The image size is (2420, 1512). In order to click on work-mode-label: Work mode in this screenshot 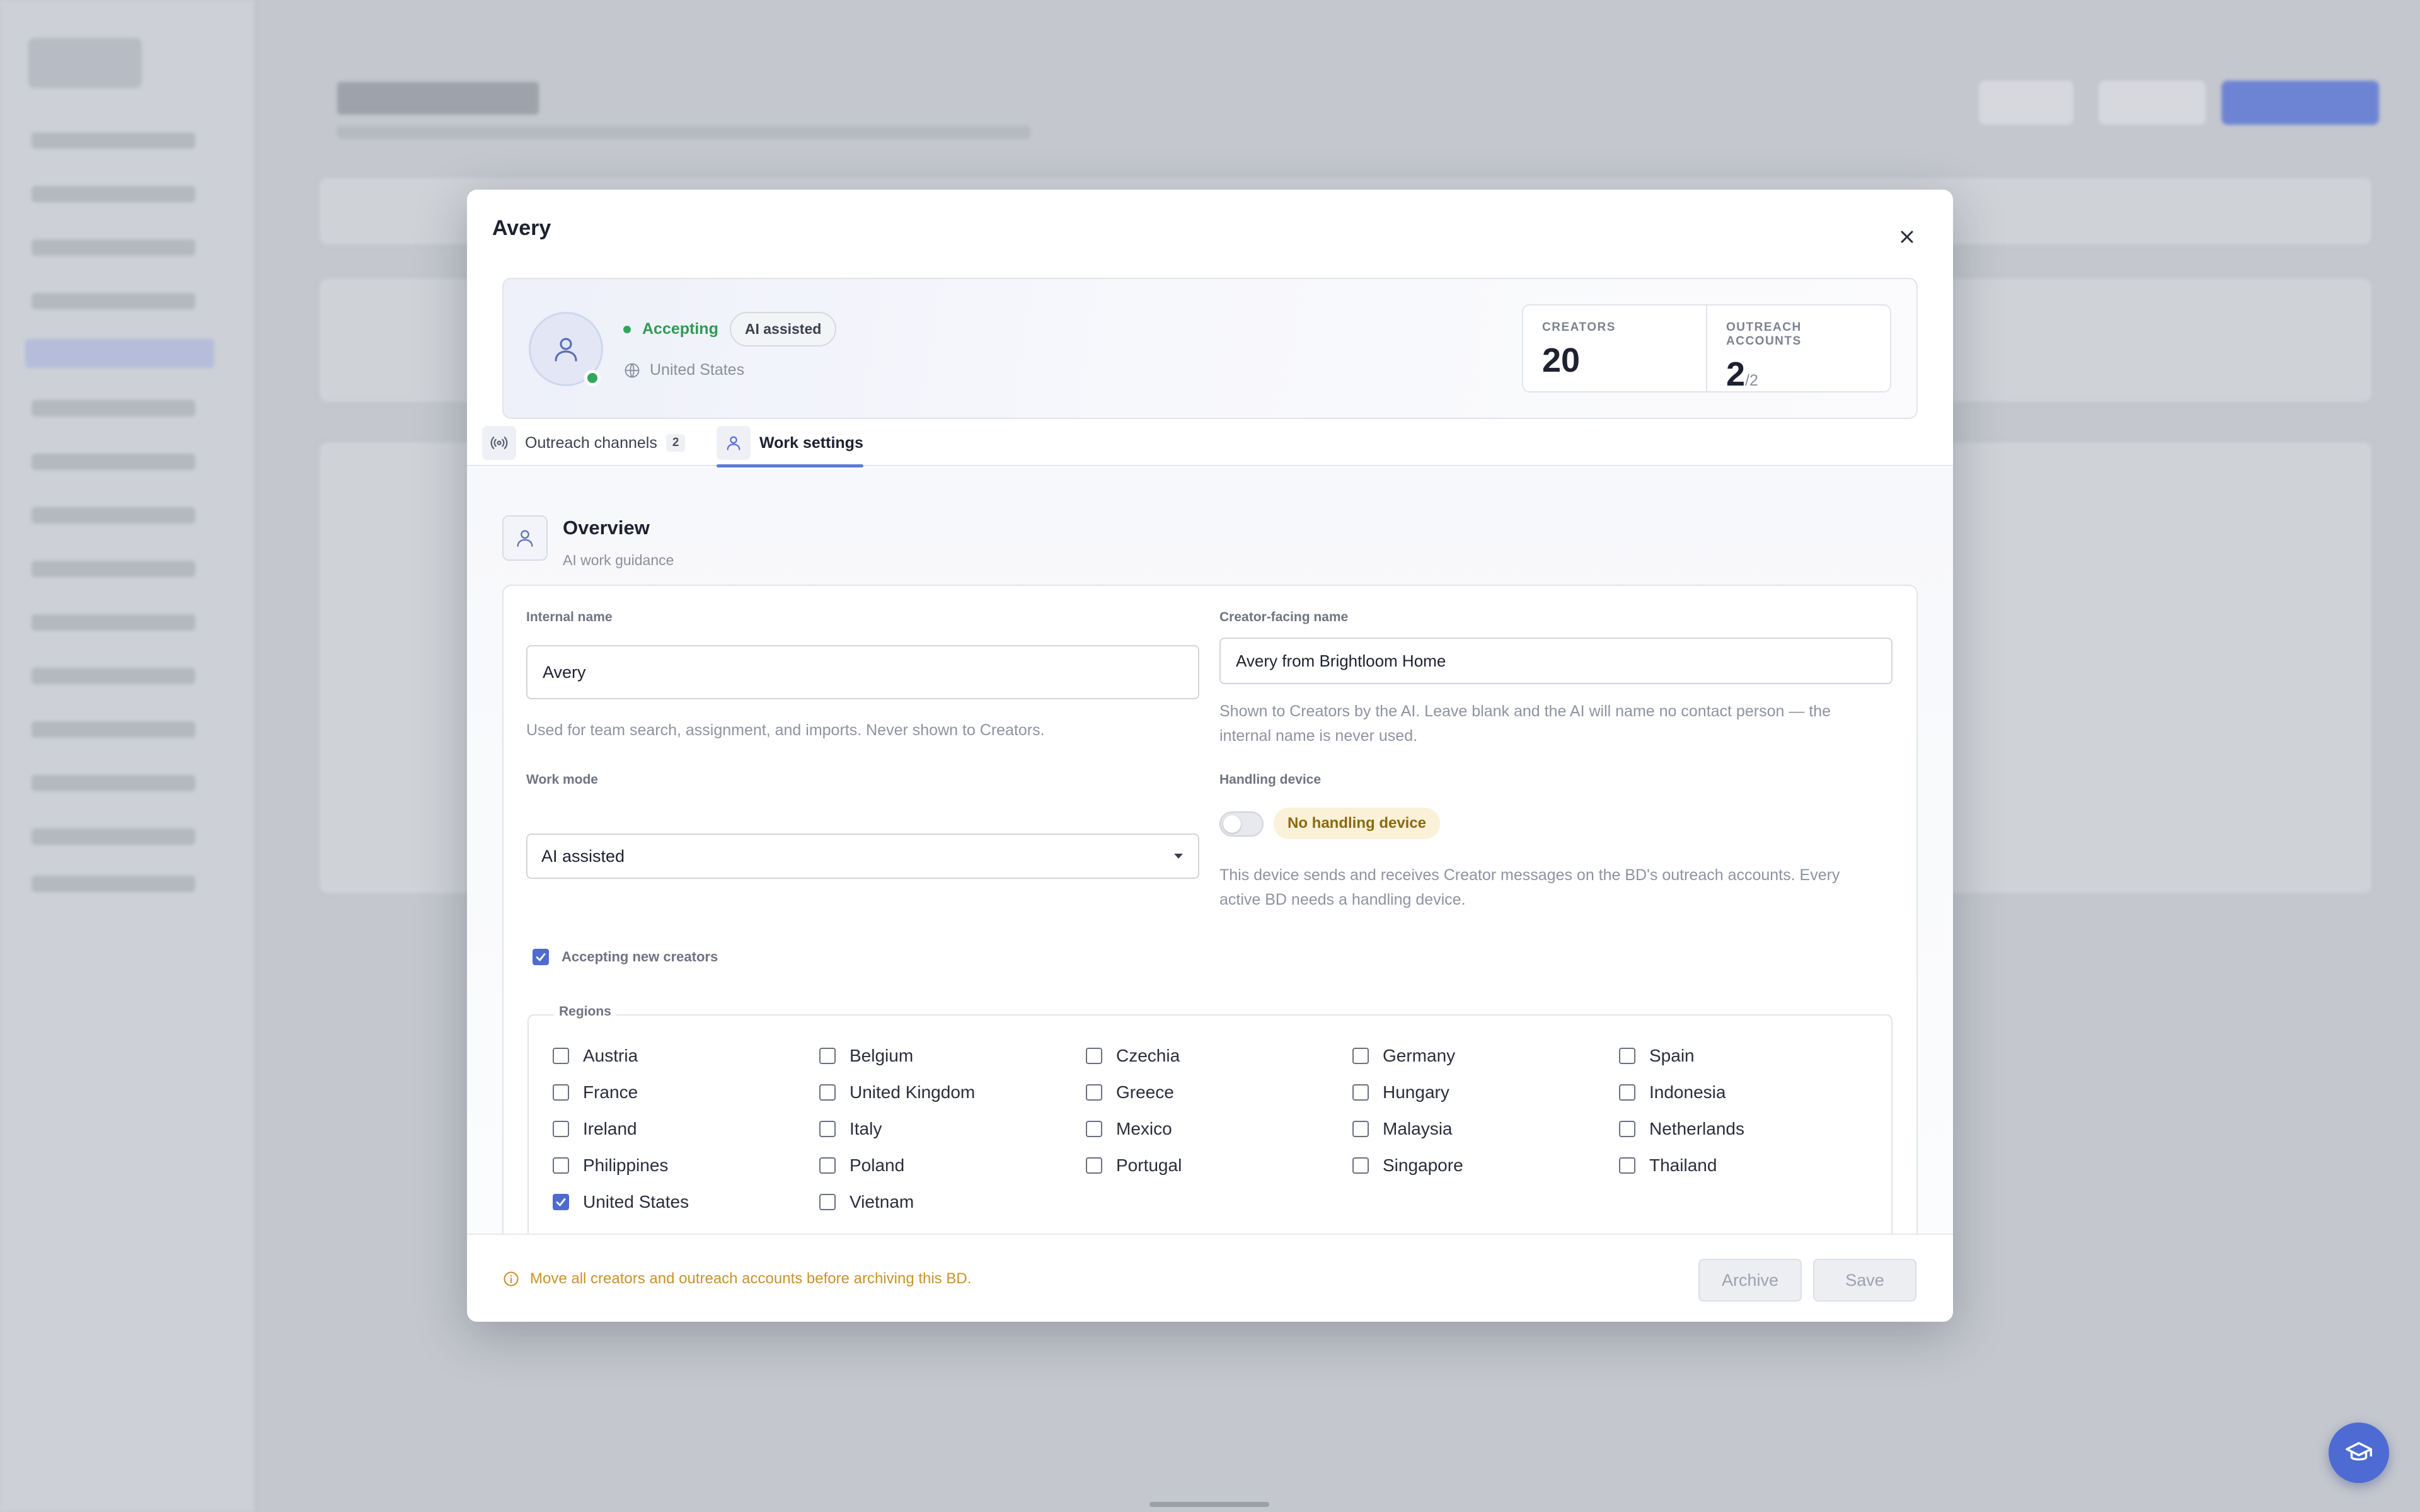, I will do `click(562, 779)`.